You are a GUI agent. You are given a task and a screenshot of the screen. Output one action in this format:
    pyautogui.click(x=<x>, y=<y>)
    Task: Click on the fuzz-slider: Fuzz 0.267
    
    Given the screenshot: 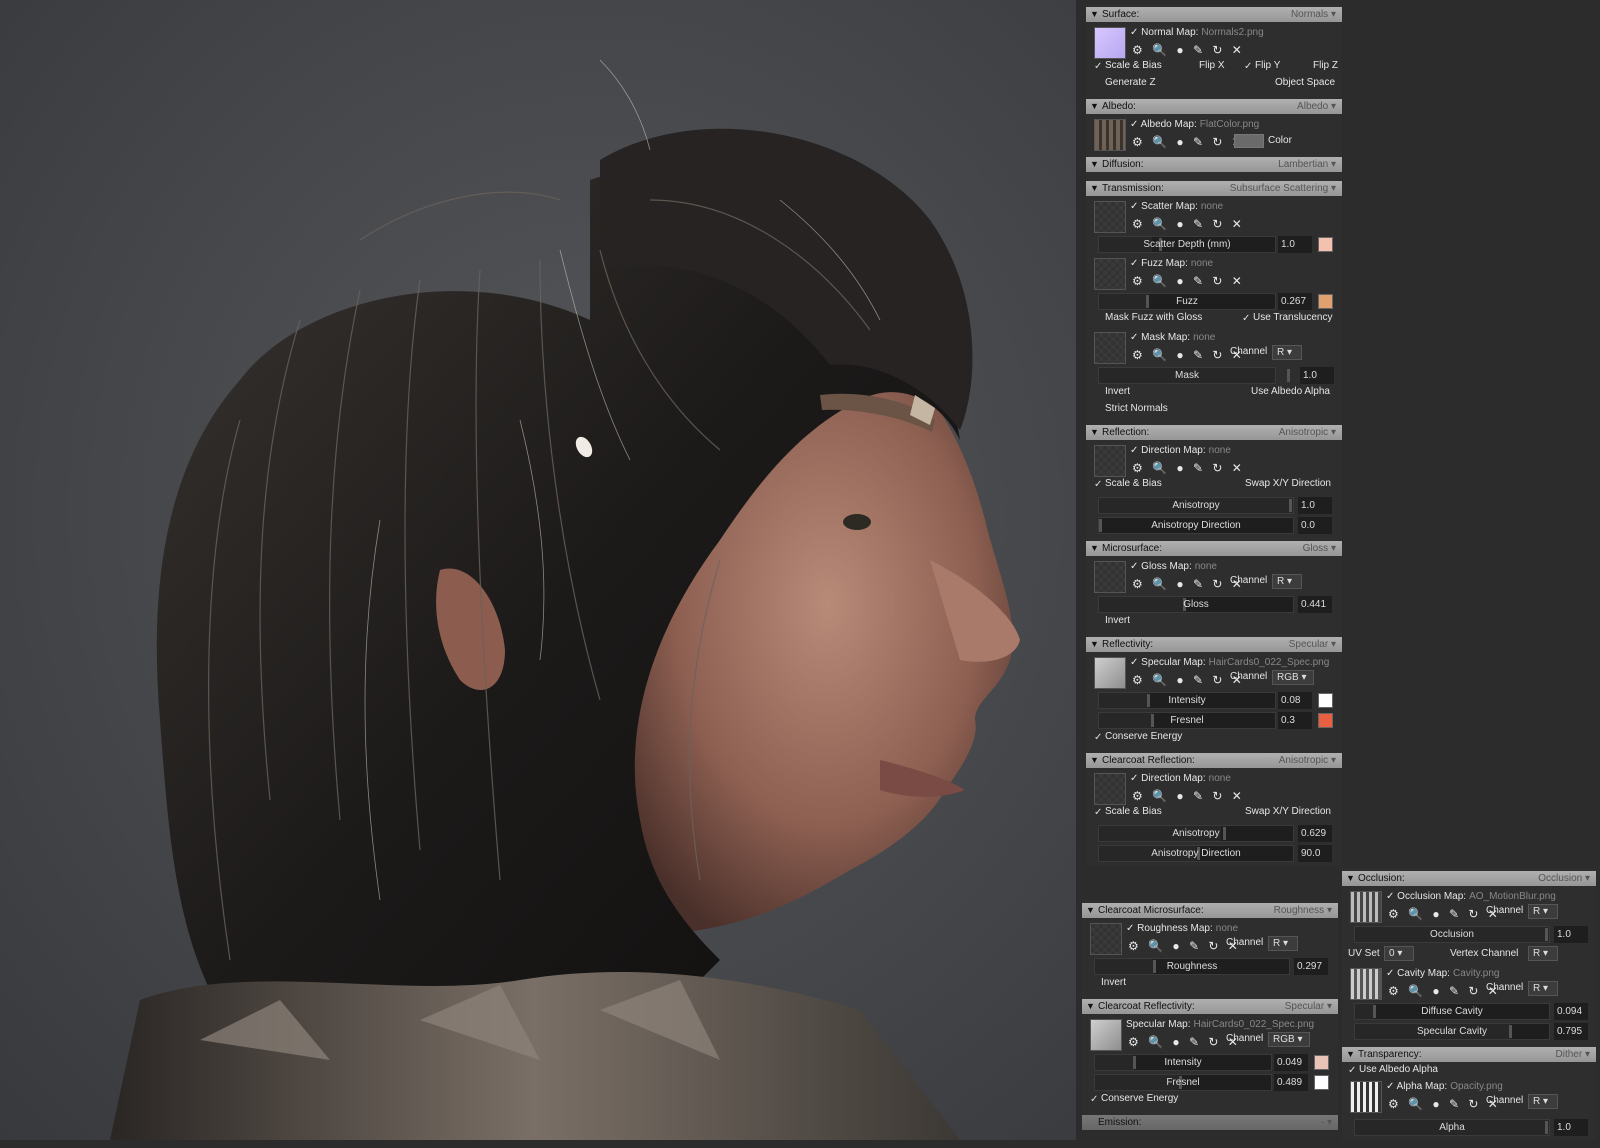 What is the action you would take?
    pyautogui.click(x=1215, y=301)
    